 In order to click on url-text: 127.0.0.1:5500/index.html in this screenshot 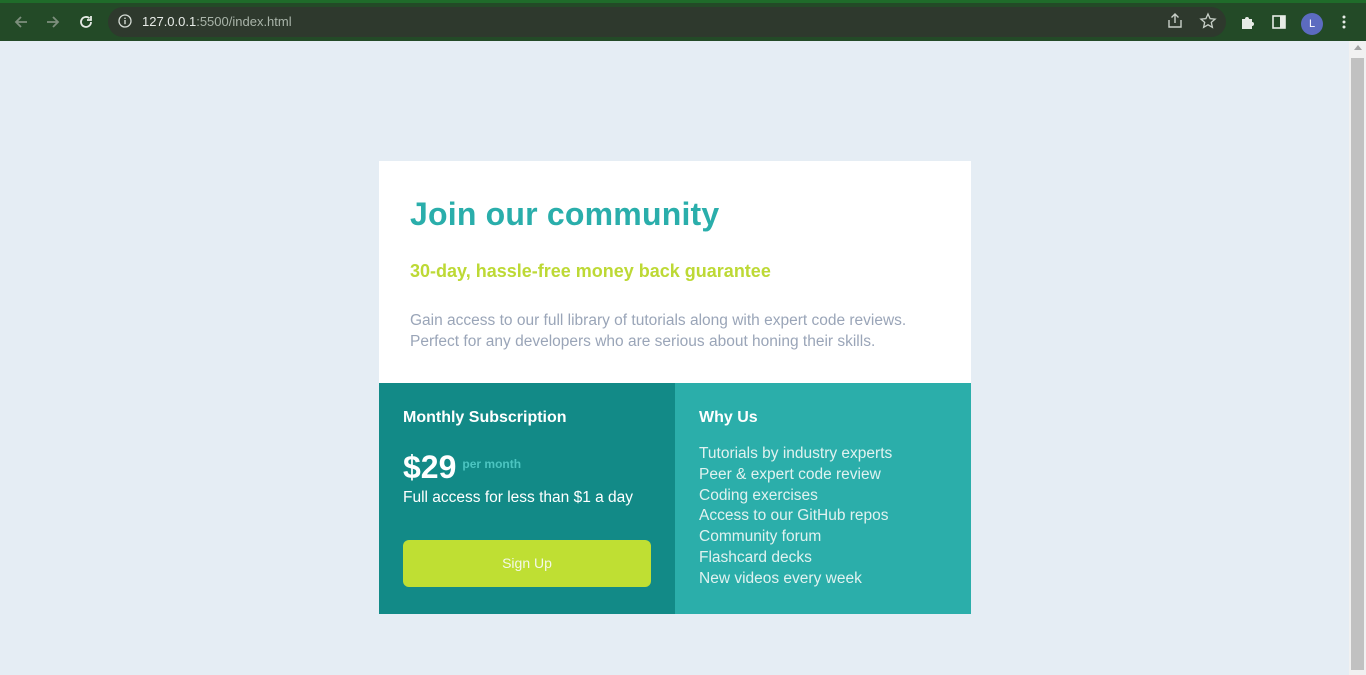, I will do `click(217, 21)`.